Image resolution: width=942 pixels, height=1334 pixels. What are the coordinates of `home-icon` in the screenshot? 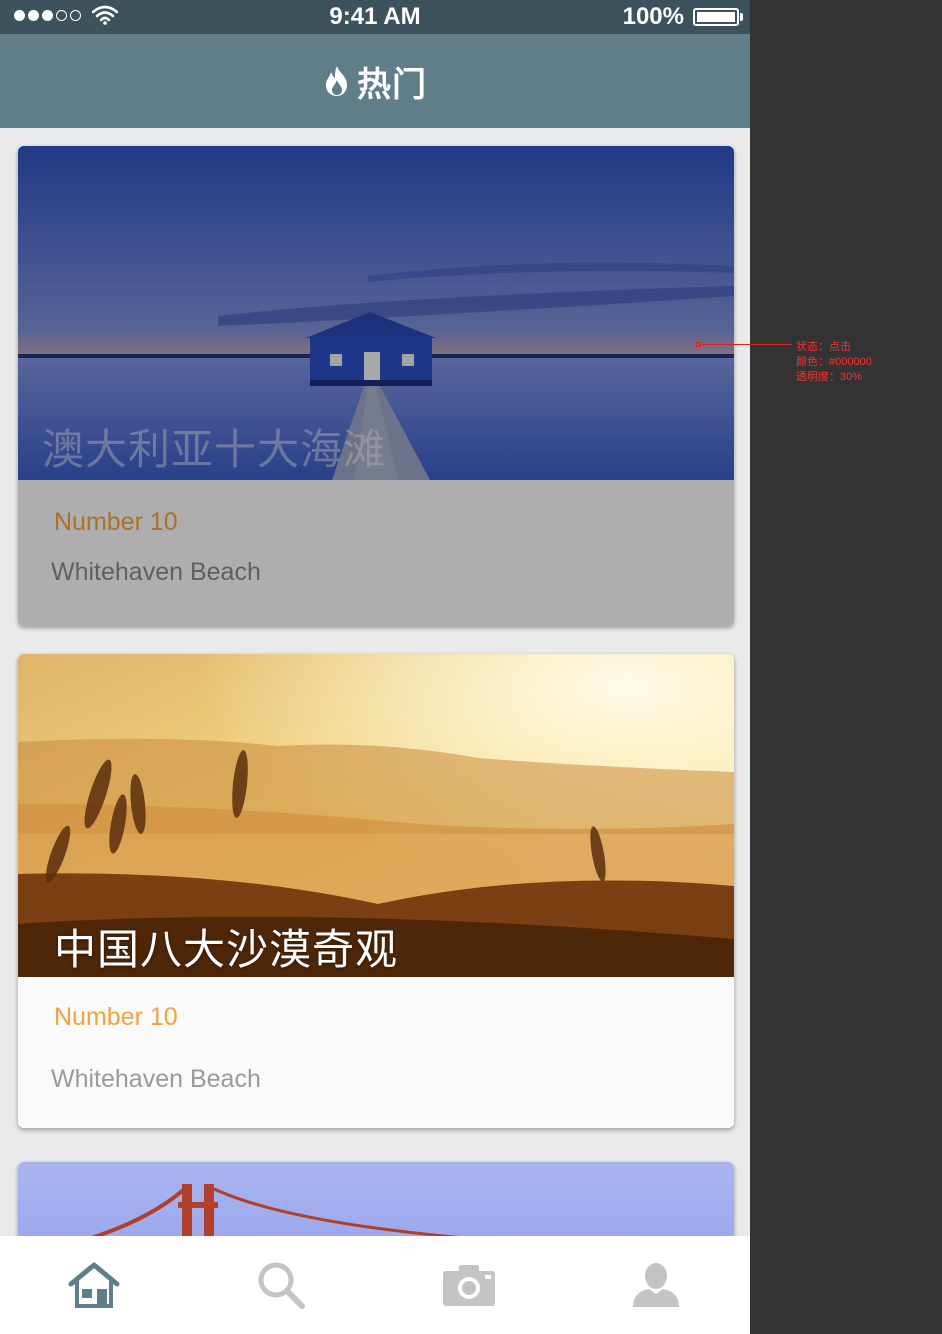 It's located at (94, 1285).